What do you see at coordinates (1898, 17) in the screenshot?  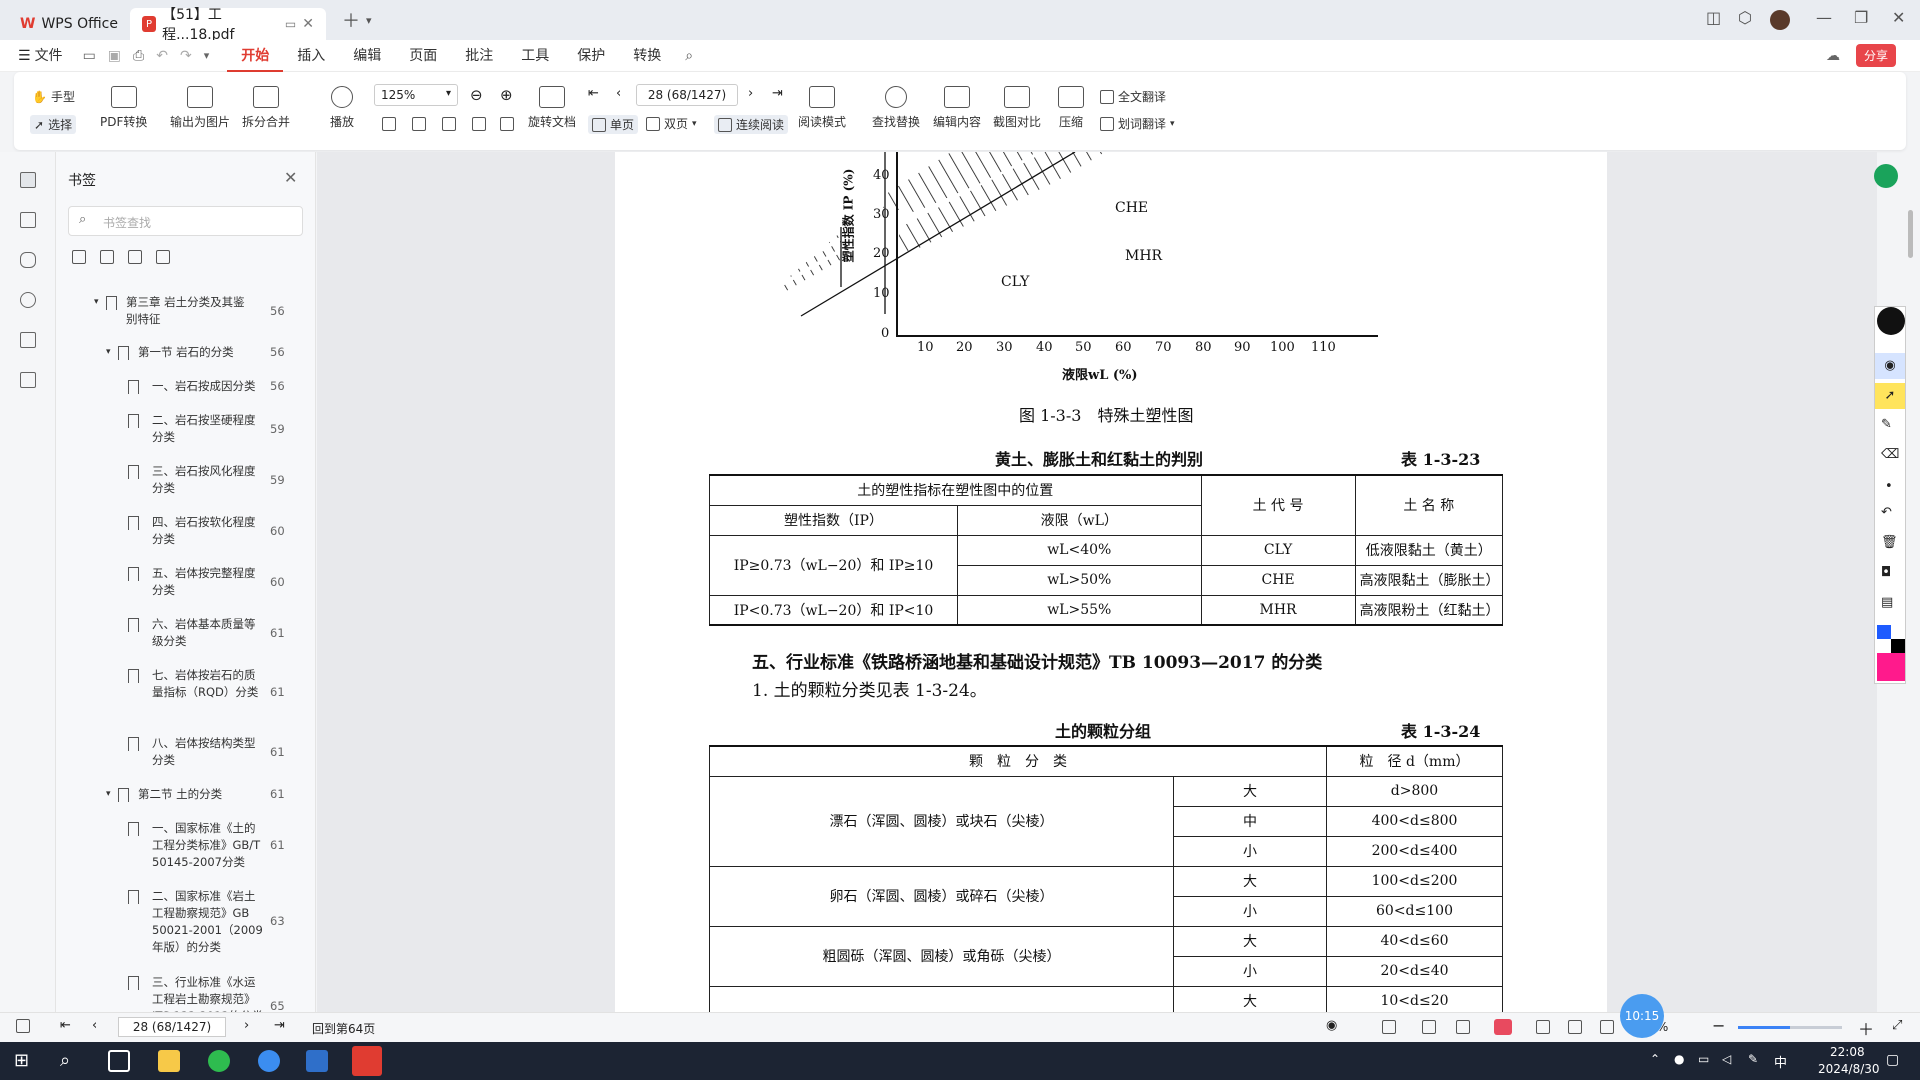 I see `close-window-icon: ✕` at bounding box center [1898, 17].